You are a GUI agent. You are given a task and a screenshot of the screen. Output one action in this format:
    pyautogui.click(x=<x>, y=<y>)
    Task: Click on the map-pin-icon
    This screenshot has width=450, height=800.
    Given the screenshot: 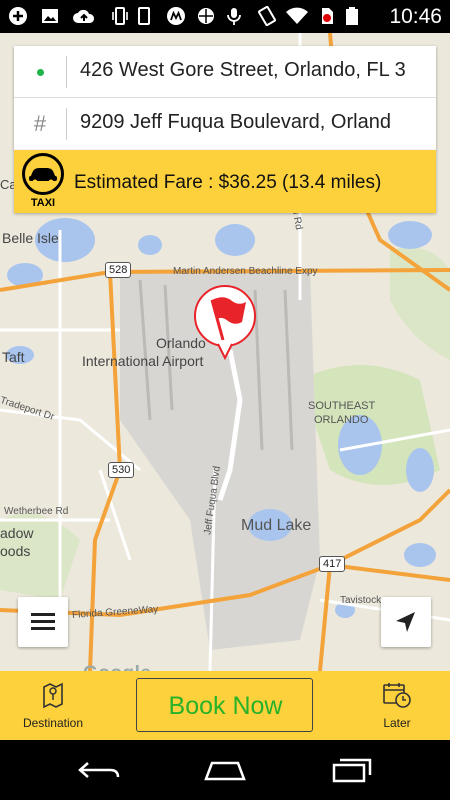 What is the action you would take?
    pyautogui.click(x=53, y=695)
    